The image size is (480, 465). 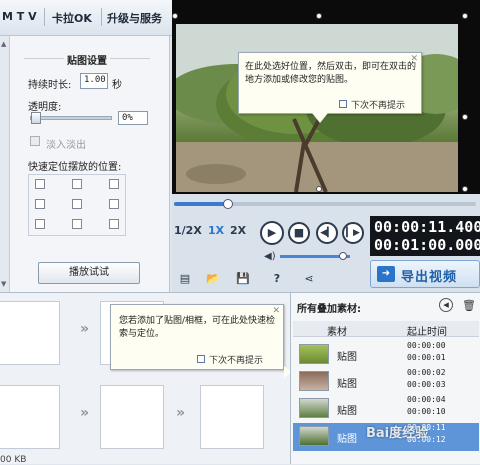 What do you see at coordinates (426, 357) in the screenshot?
I see `material-end: 00:00:01` at bounding box center [426, 357].